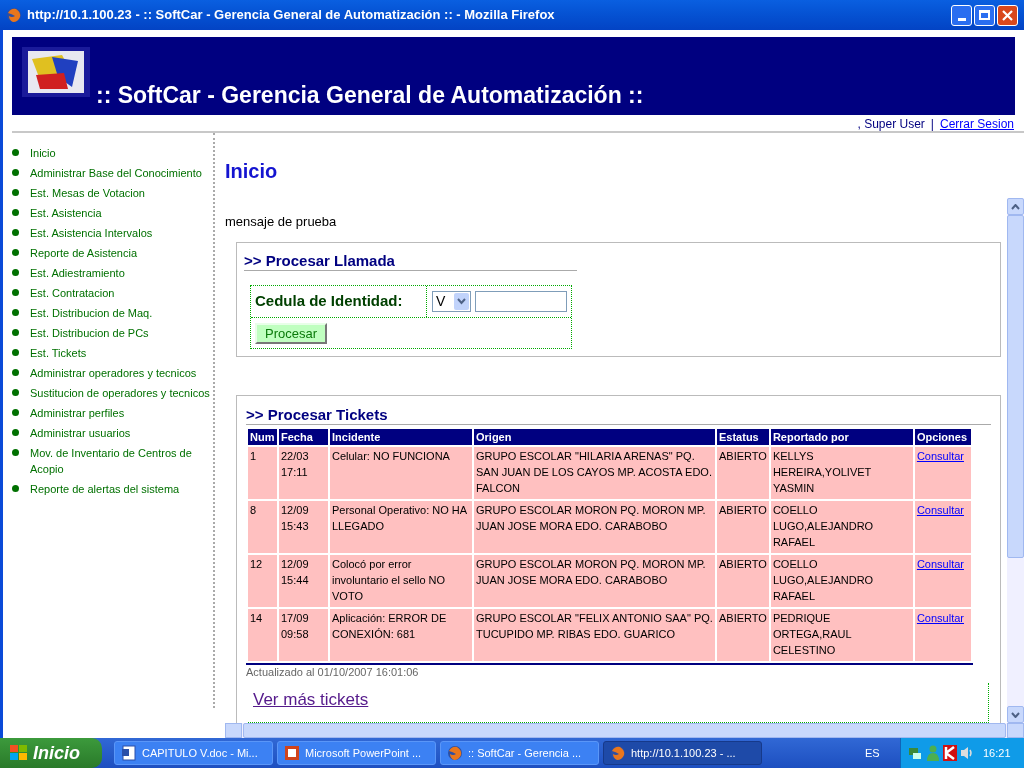 The width and height of the screenshot is (1024, 768). Describe the element at coordinates (410, 261) in the screenshot. I see `panel-title: >> Procesar Llamada` at that location.